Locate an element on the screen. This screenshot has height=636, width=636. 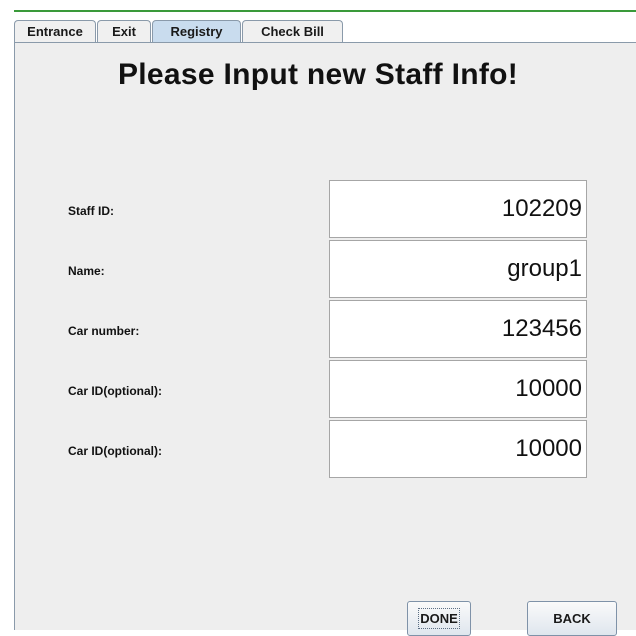
car-id-label-1: Car ID(optional): is located at coordinates (115, 391).